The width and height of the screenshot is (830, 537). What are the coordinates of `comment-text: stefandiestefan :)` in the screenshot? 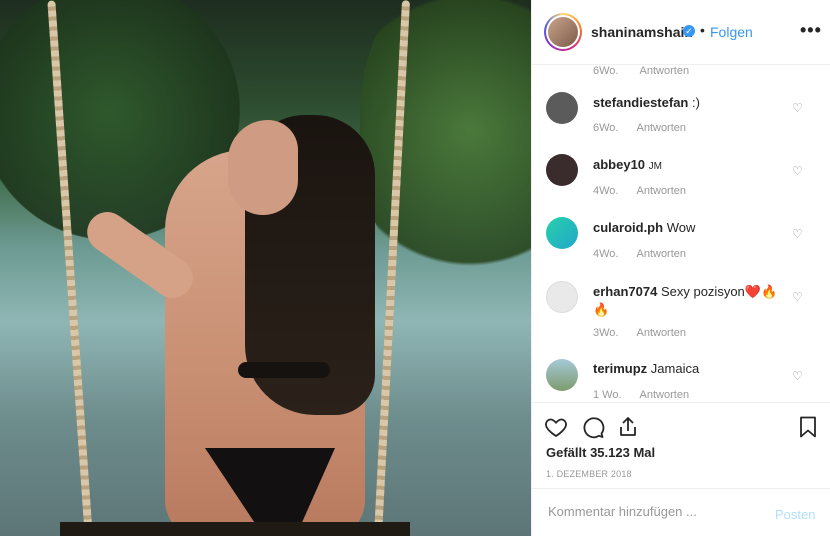 It's located at (646, 102).